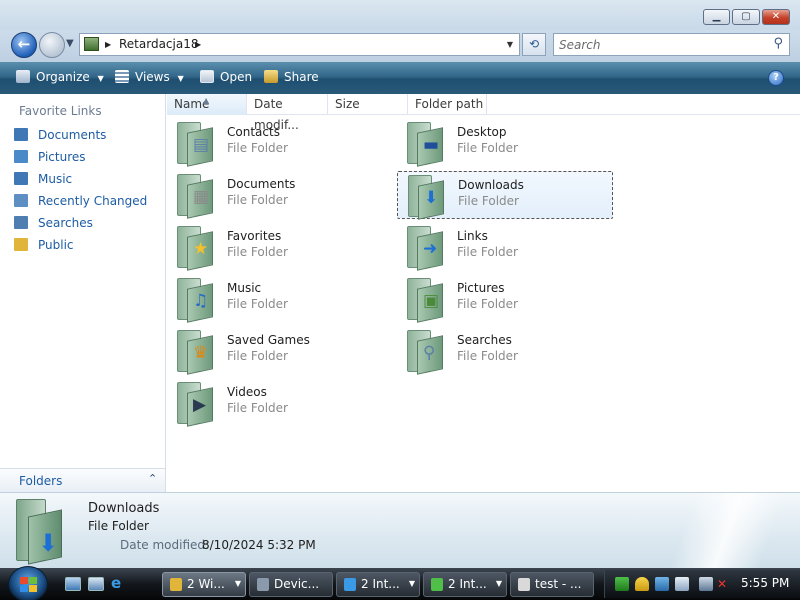 The height and width of the screenshot is (600, 800). I want to click on forward-button, so click(52, 45).